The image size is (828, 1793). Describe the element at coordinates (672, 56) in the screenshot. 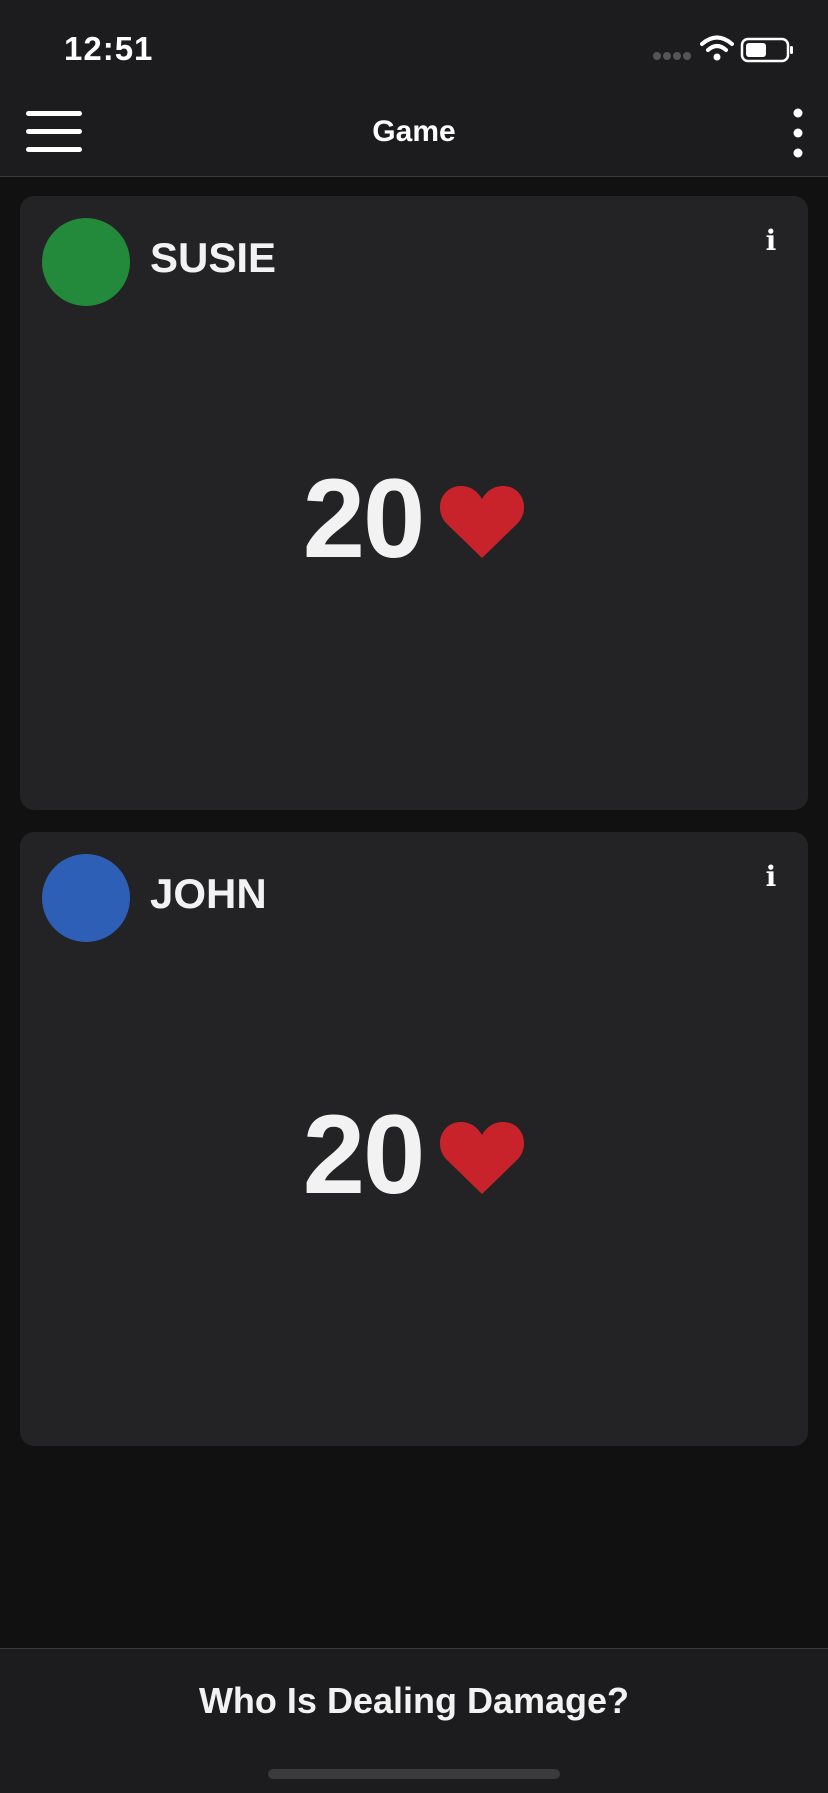

I see `cellular-signal-icon` at that location.